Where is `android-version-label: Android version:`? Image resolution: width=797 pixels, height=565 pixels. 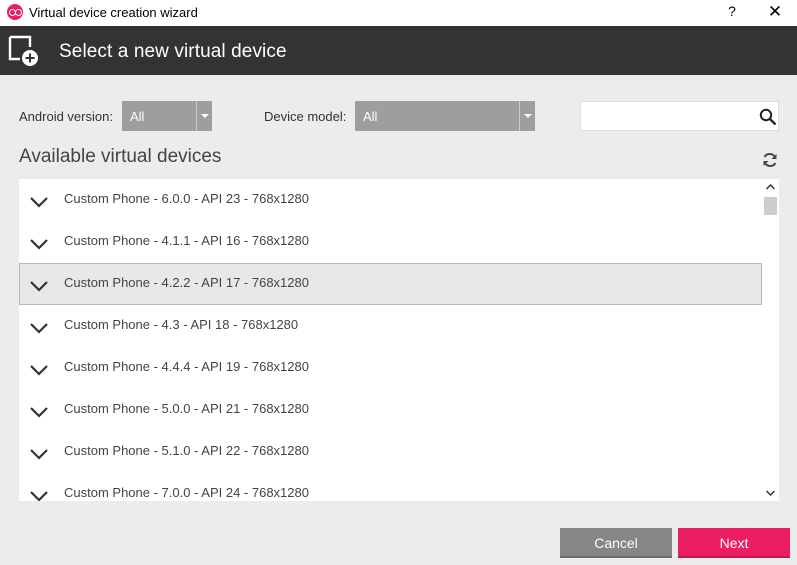 android-version-label: Android version: is located at coordinates (66, 116).